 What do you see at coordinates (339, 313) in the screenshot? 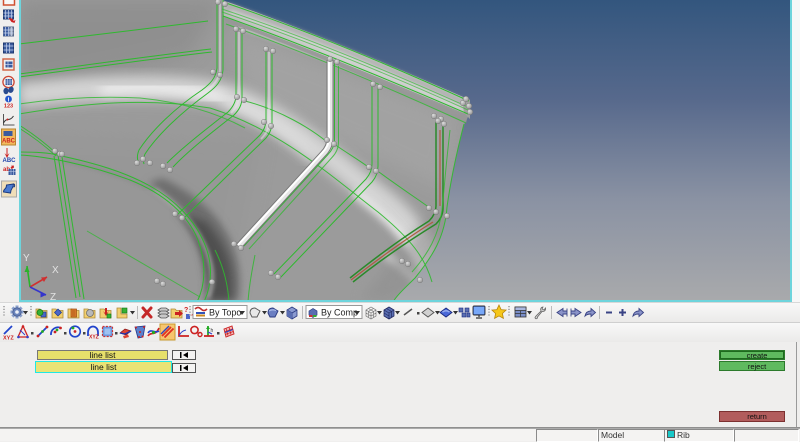
I see `svg-text: By Comp` at bounding box center [339, 313].